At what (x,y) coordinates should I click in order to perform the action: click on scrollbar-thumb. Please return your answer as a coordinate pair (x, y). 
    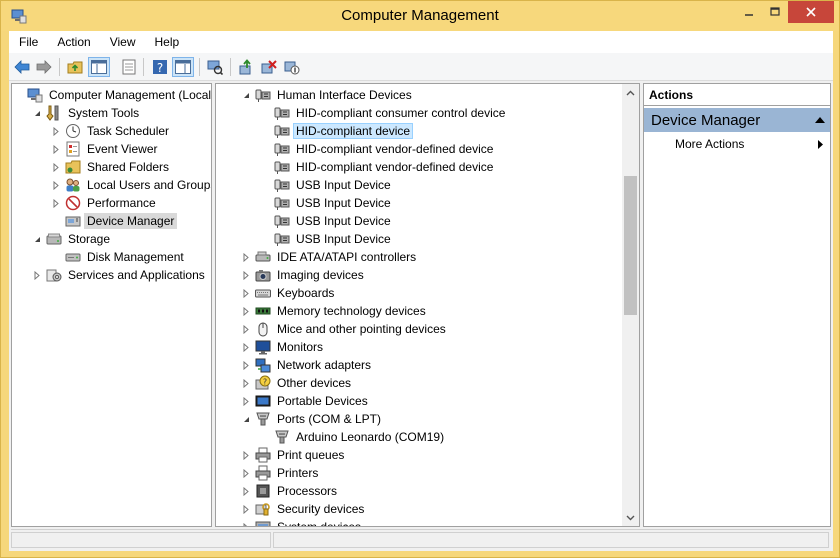
    Looking at the image, I should click on (630, 245).